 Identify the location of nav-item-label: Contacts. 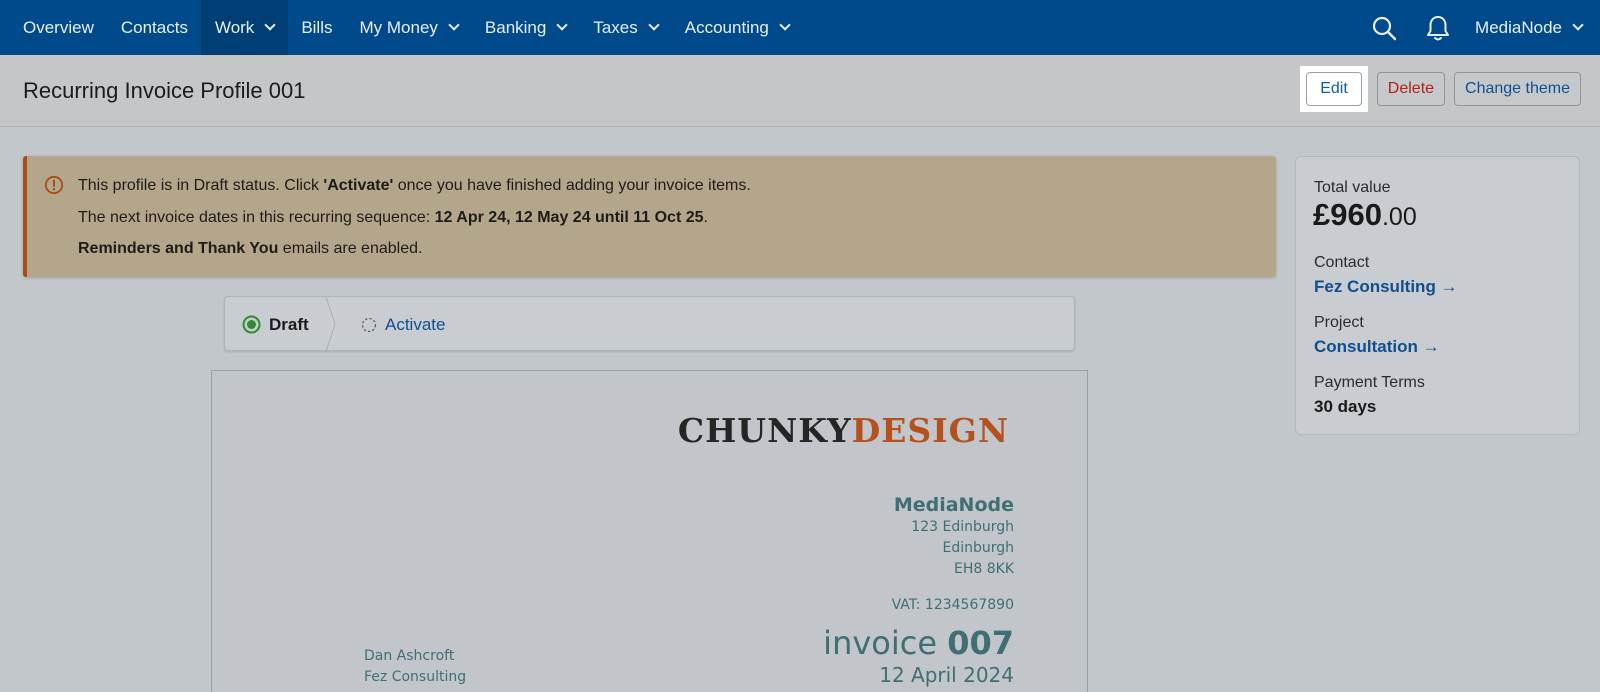
(154, 27).